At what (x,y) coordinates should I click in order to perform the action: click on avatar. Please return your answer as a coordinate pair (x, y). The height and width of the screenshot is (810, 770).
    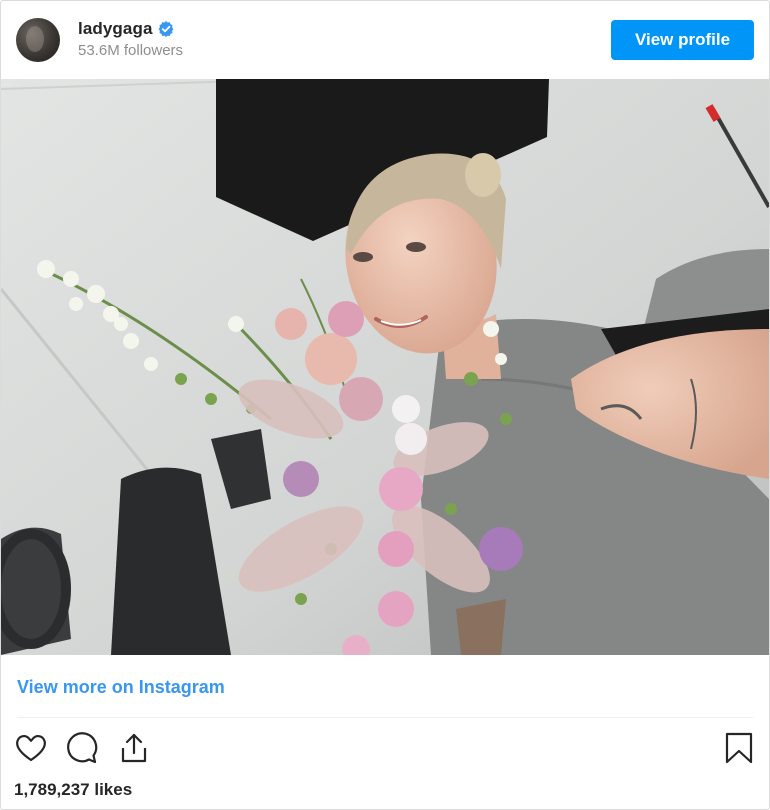
    Looking at the image, I should click on (38, 40).